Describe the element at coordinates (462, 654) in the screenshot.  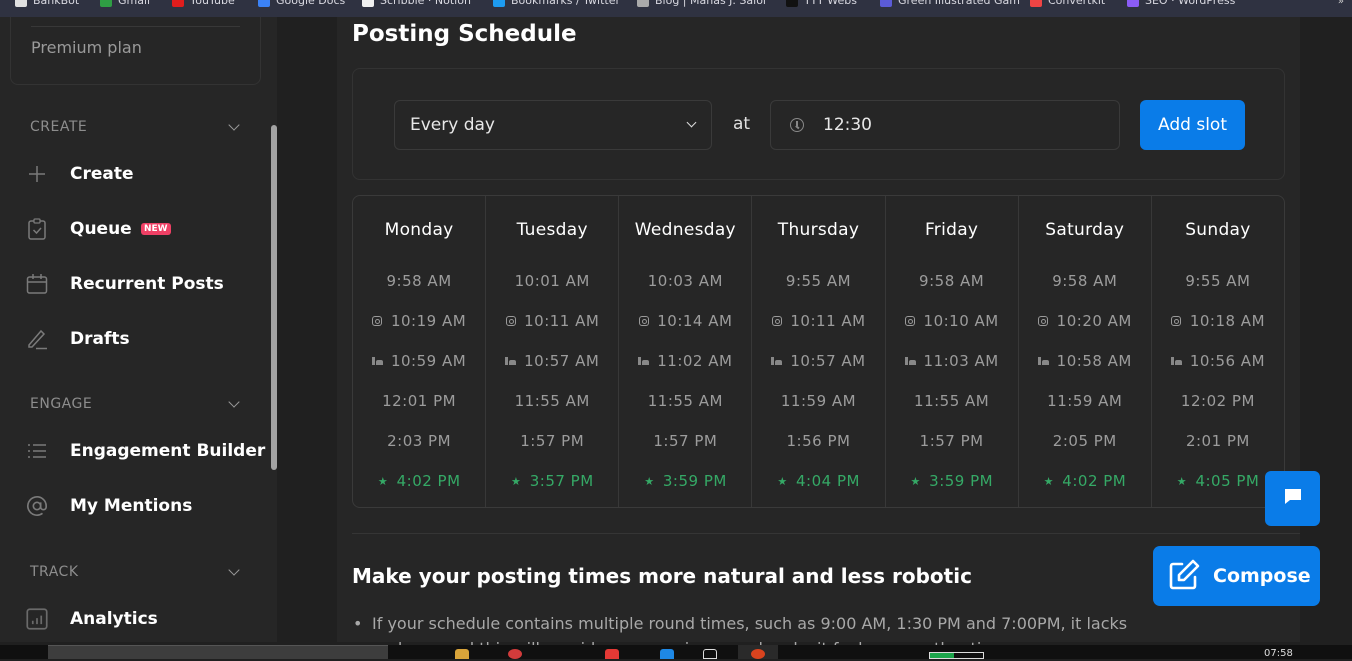
I see `file-explorer-icon` at that location.